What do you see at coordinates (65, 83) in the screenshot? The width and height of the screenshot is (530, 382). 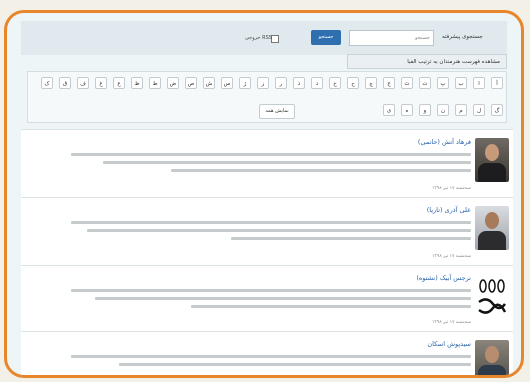 I see `letter-button: ق` at bounding box center [65, 83].